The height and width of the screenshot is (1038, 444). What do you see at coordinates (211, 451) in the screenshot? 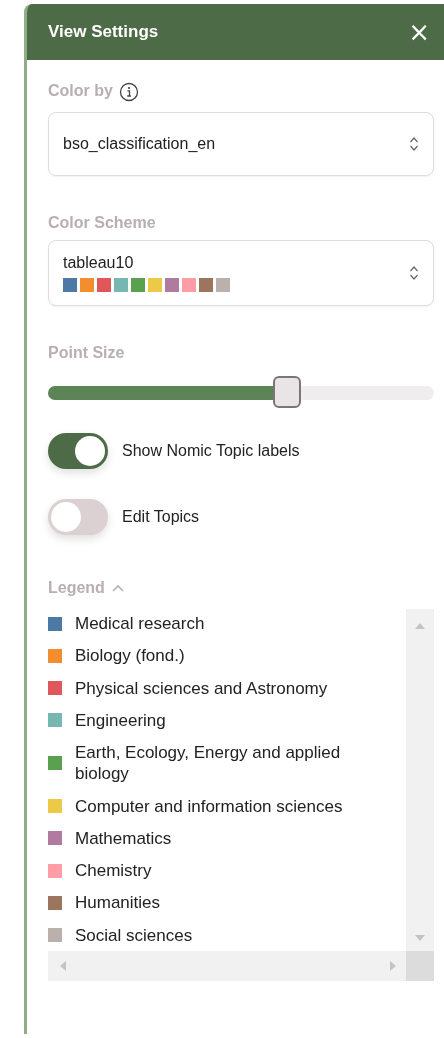
I see `toggle-label: Show Nomic Topic labels` at bounding box center [211, 451].